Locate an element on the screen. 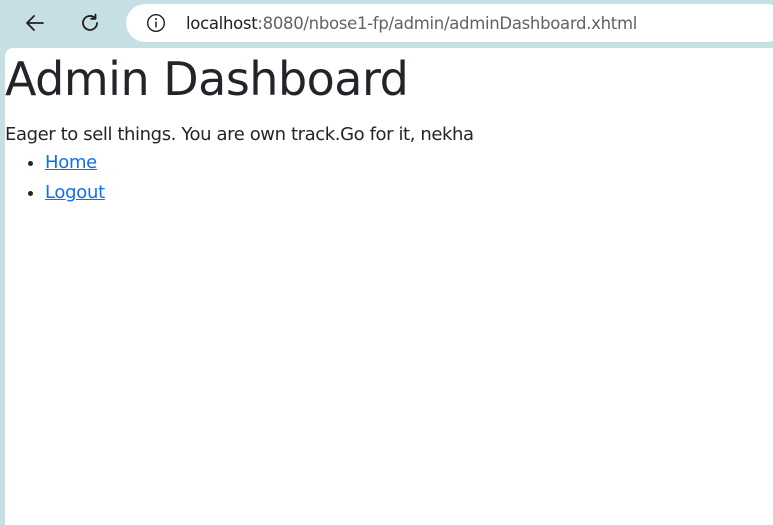 The image size is (773, 525). arrow-left-icon is located at coordinates (35, 23).